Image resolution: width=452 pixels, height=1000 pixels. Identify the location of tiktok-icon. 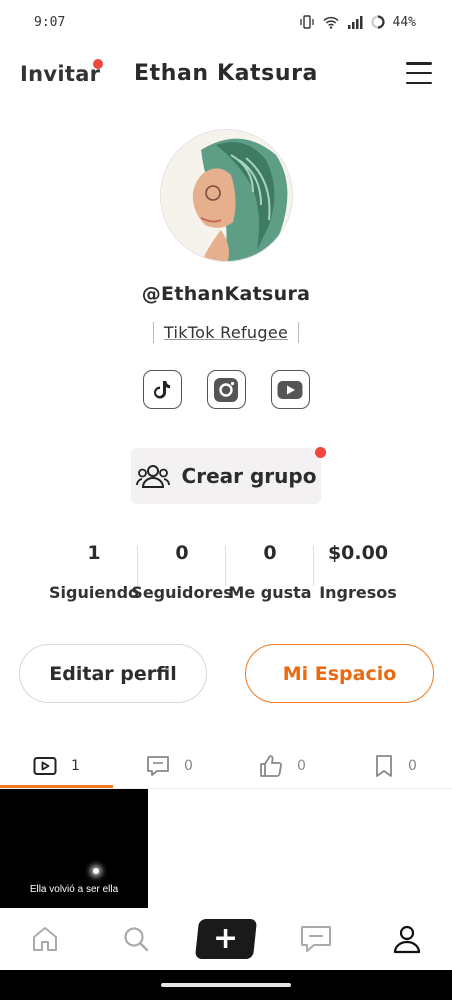
(162, 389).